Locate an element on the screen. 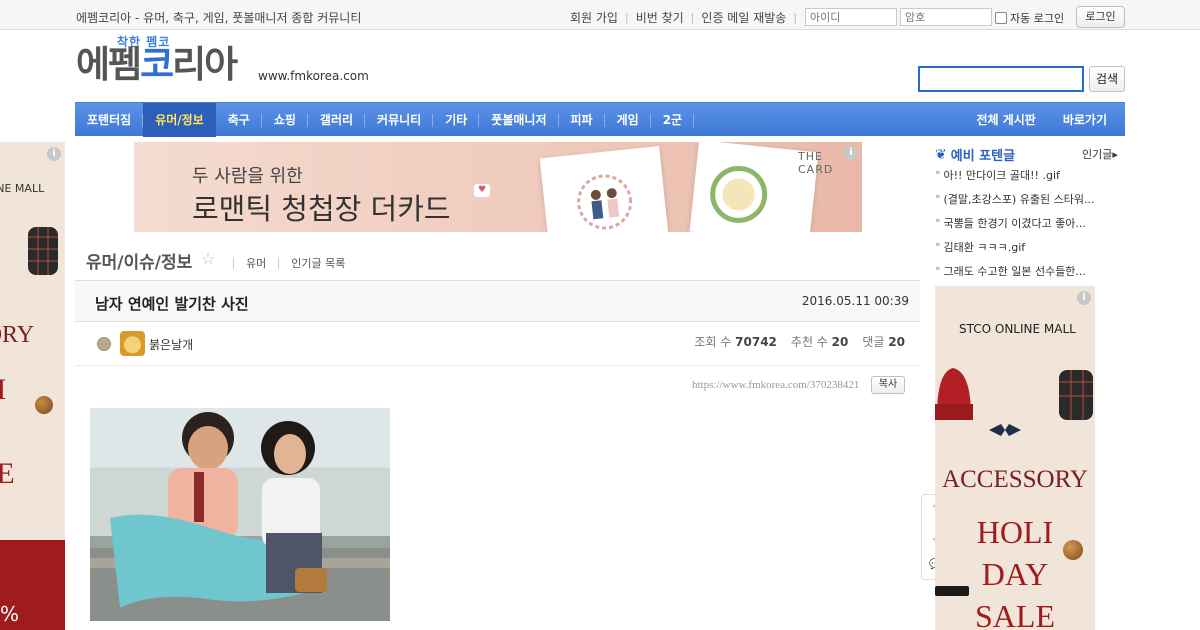 The image size is (1200, 630). nav-item-poten: 포텐터짐 is located at coordinates (109, 120).